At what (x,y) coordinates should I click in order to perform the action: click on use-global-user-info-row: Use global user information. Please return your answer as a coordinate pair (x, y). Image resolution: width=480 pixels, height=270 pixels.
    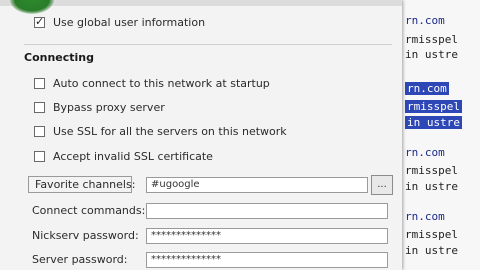
    Looking at the image, I should click on (120, 22).